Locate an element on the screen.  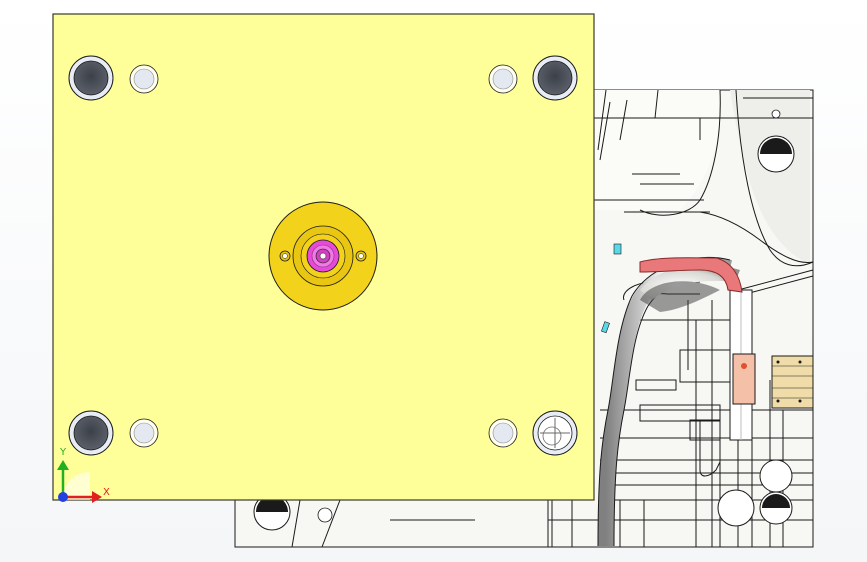
screw-hole-top-left is located at coordinates (144, 79).